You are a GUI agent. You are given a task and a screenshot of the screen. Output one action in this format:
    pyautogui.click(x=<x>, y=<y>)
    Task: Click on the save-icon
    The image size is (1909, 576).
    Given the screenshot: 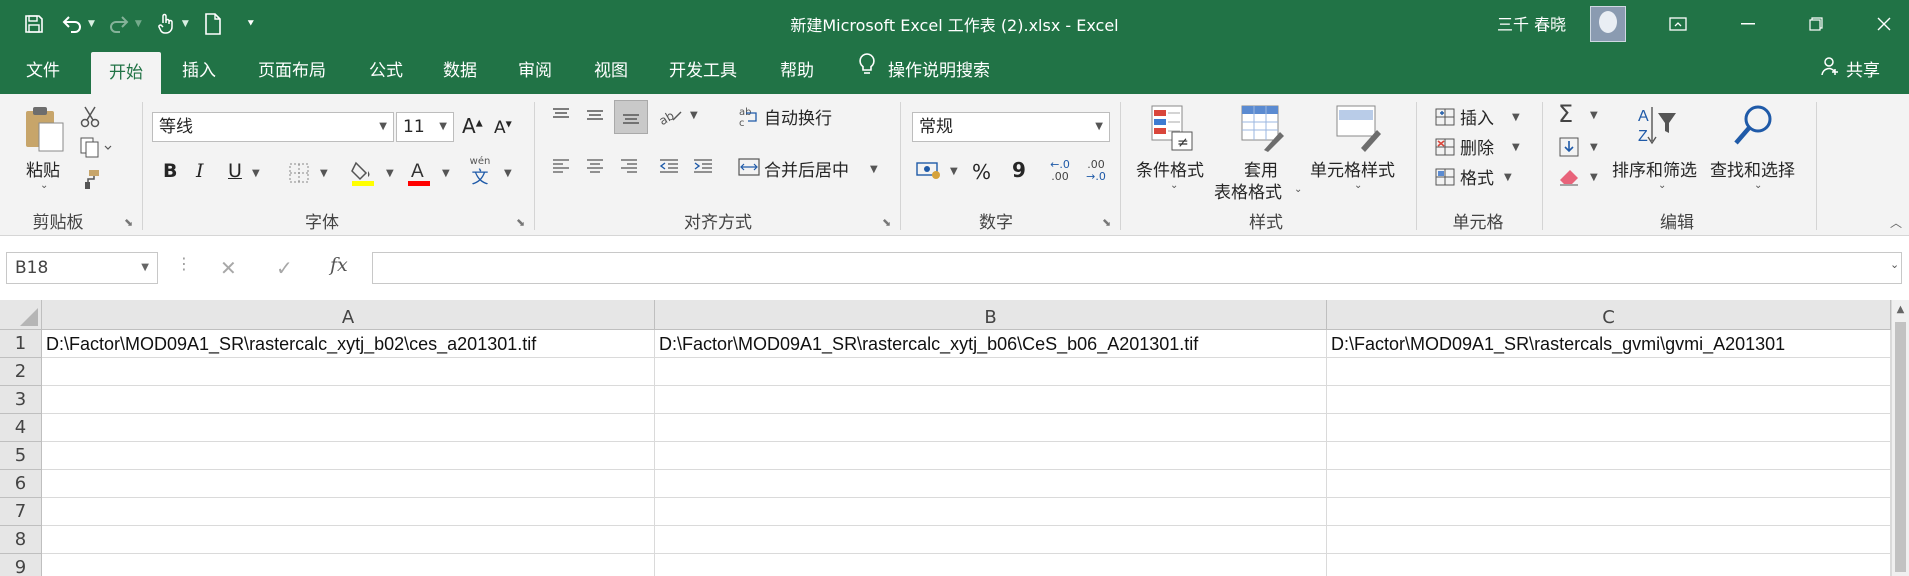 What is the action you would take?
    pyautogui.click(x=34, y=24)
    